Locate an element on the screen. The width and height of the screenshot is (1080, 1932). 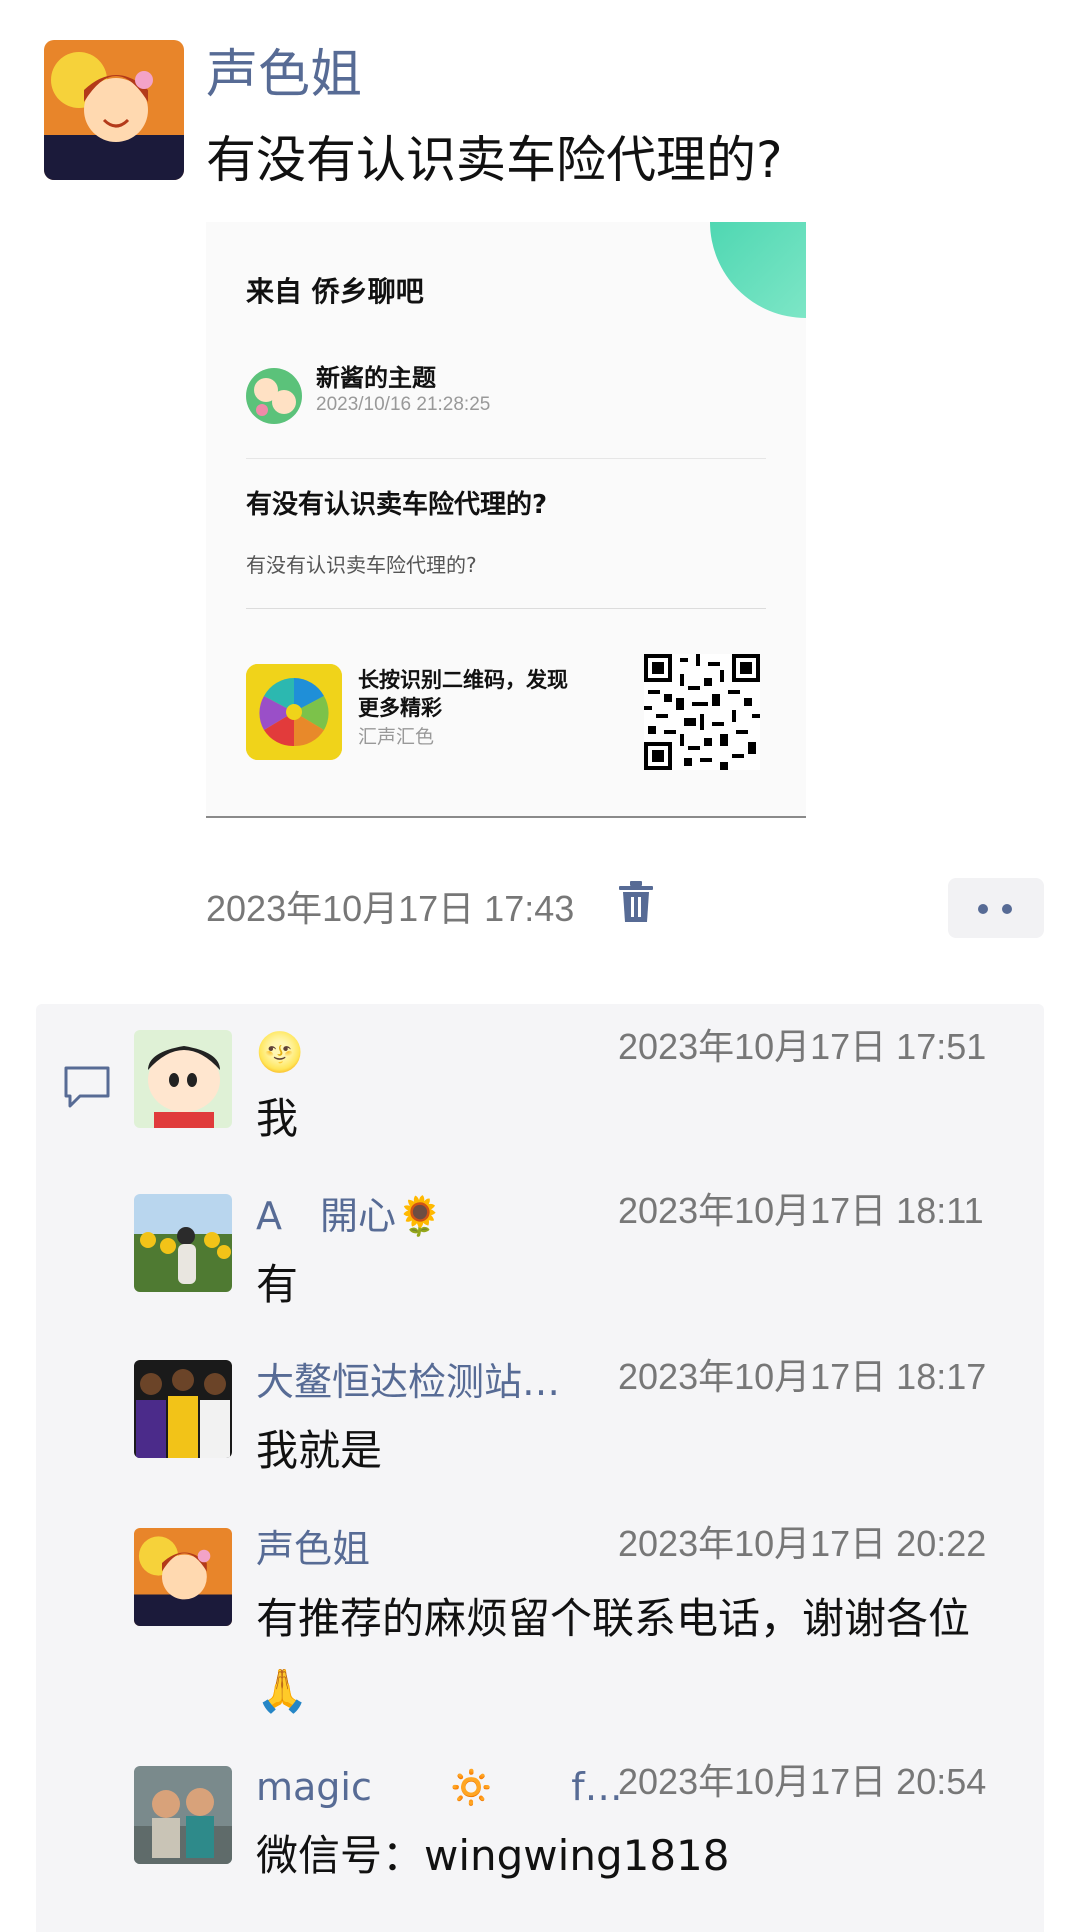
comment-time: 2023年10月17日 20:54 is located at coordinates (802, 1781).